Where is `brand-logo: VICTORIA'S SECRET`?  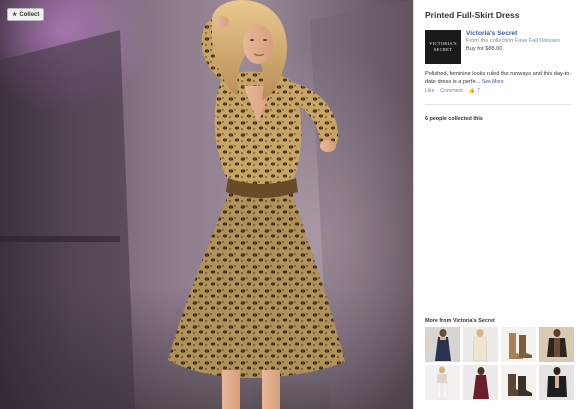 brand-logo: VICTORIA'S SECRET is located at coordinates (443, 47).